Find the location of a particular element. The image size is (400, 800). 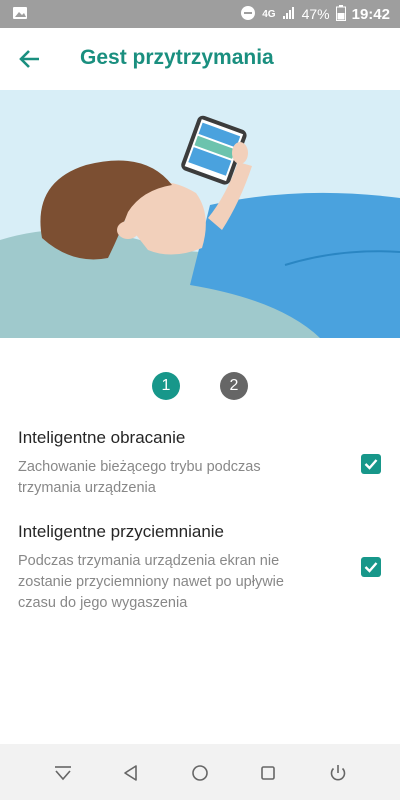

nav-power-button is located at coordinates (338, 773).